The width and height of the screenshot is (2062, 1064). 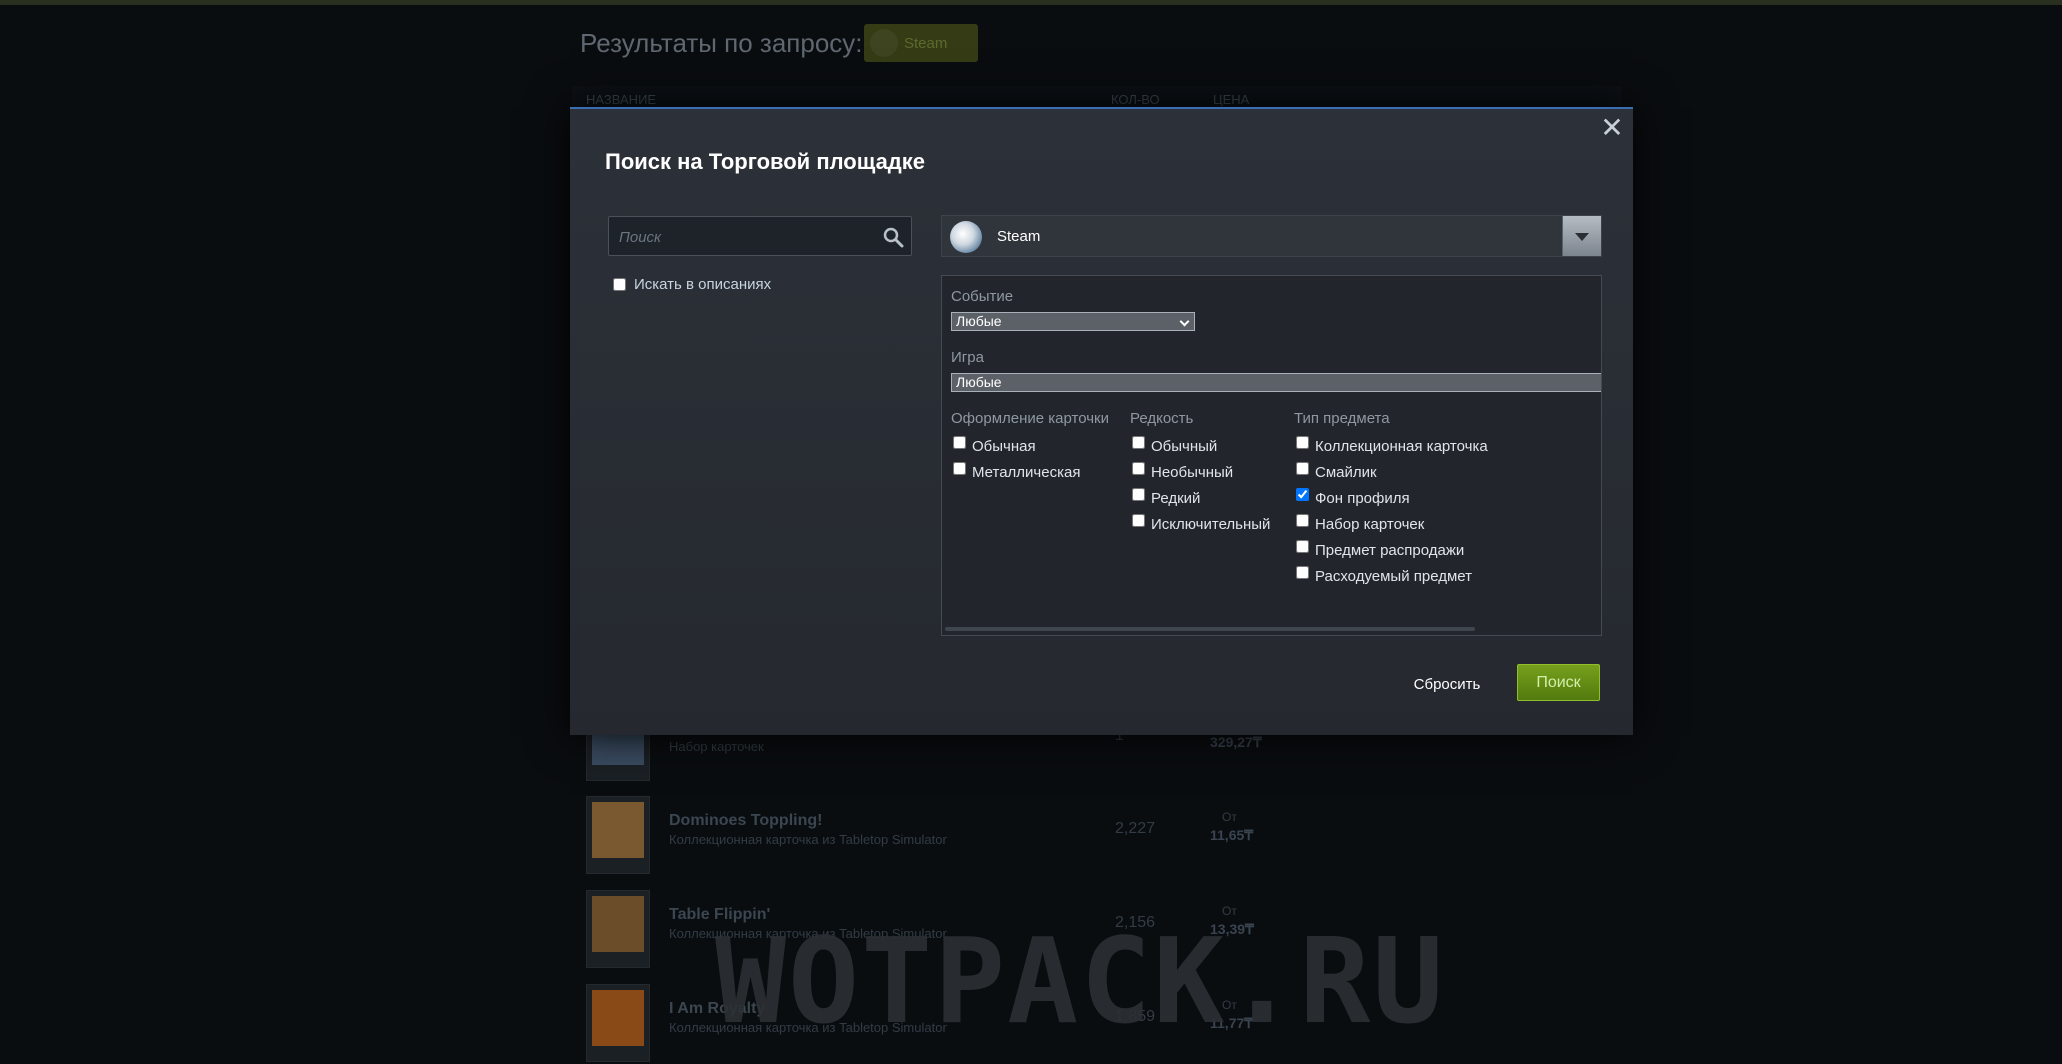 What do you see at coordinates (1581, 236) in the screenshot?
I see `chevron-down-icon` at bounding box center [1581, 236].